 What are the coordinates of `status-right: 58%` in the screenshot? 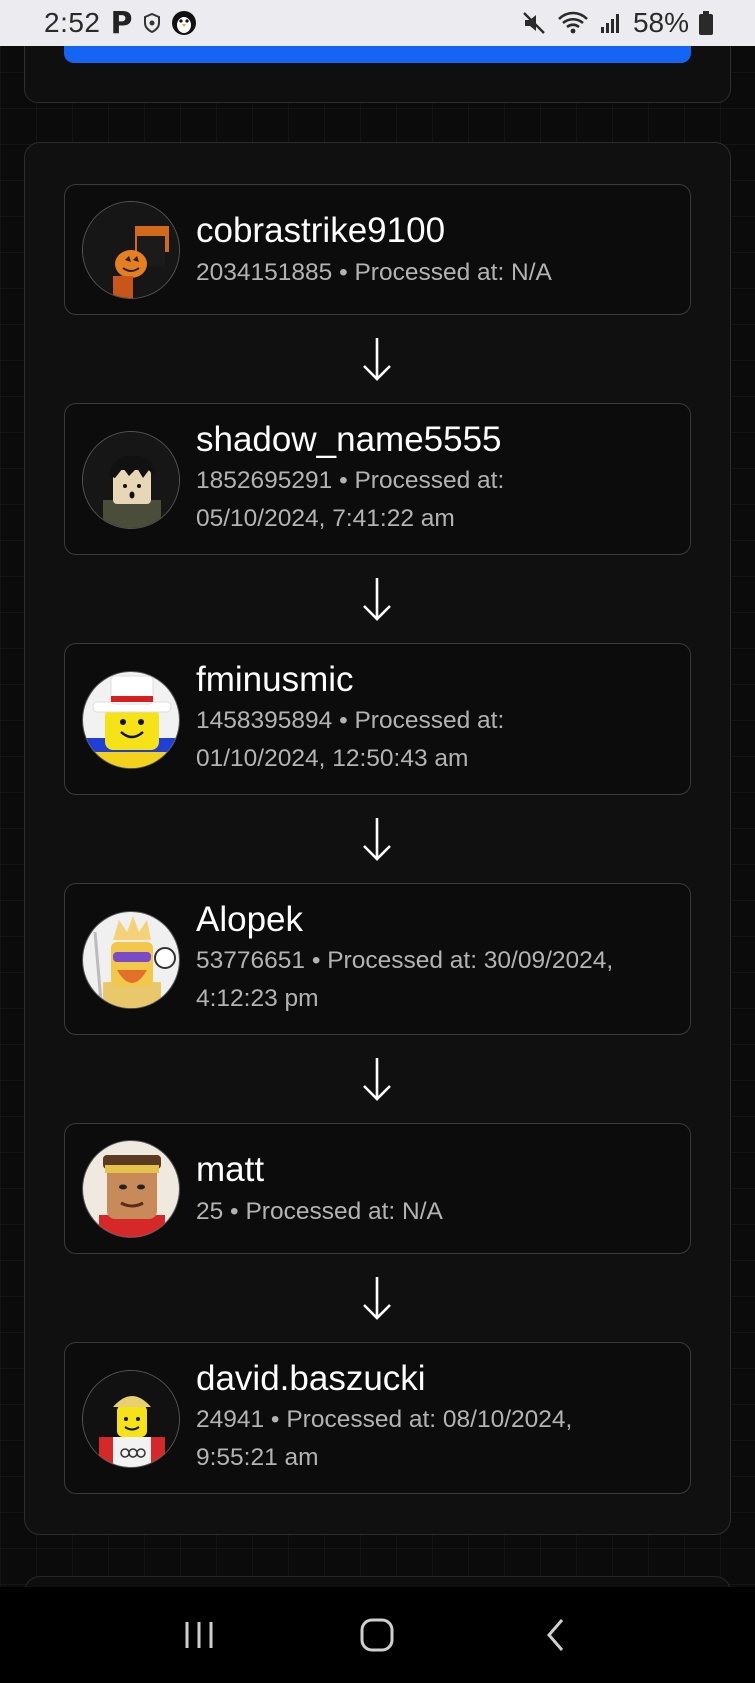 It's located at (617, 23).